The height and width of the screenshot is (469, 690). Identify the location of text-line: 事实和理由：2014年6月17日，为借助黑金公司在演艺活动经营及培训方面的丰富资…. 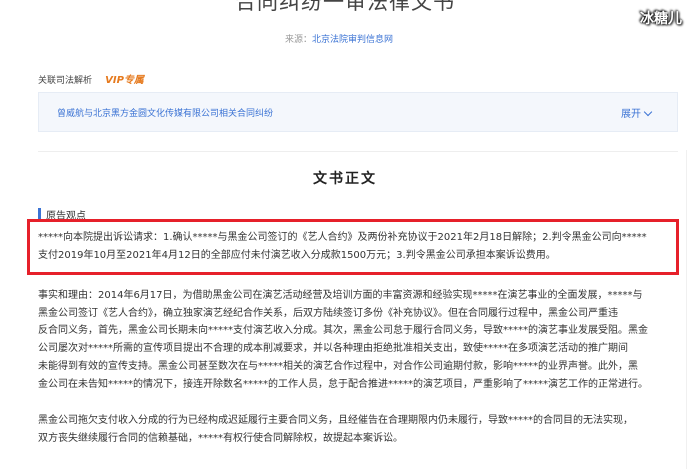
(340, 295).